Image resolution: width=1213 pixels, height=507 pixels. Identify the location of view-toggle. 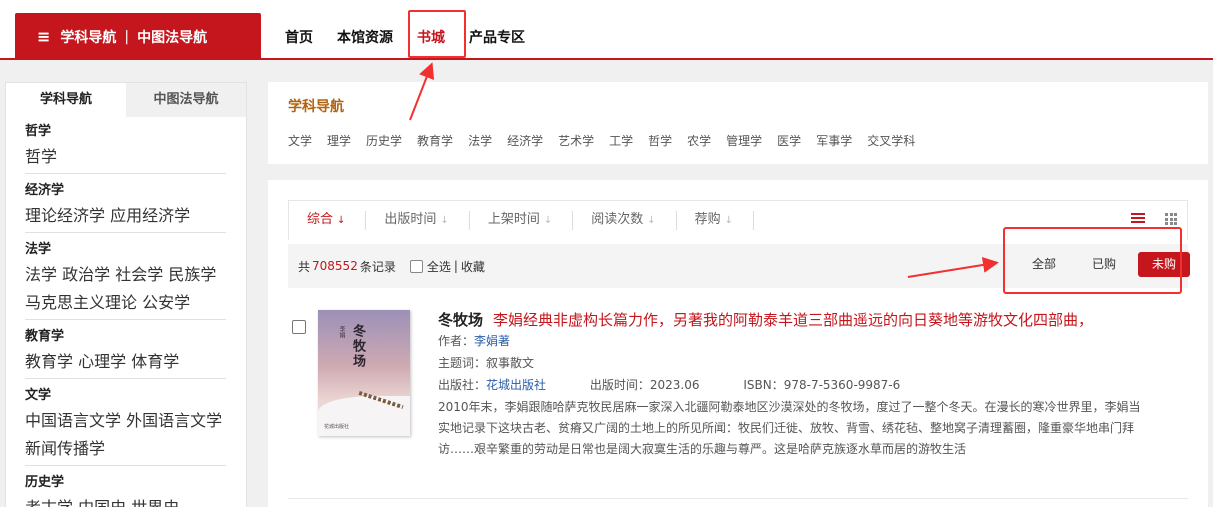
(1154, 219).